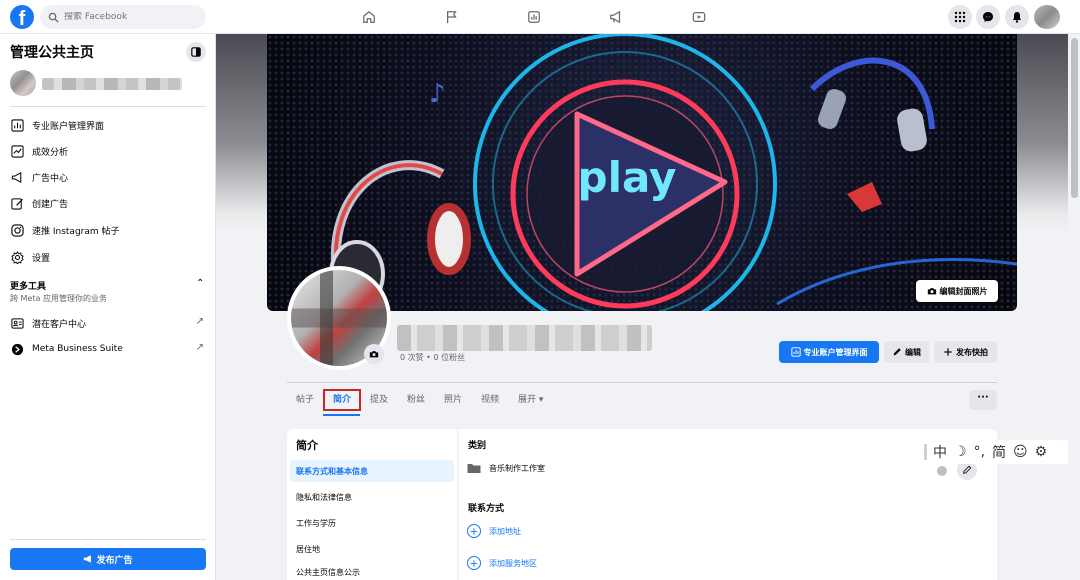 This screenshot has width=1080, height=580. Describe the element at coordinates (372, 471) in the screenshot. I see `about-nav-contact-basic-info: 联系方式和基本信息` at that location.